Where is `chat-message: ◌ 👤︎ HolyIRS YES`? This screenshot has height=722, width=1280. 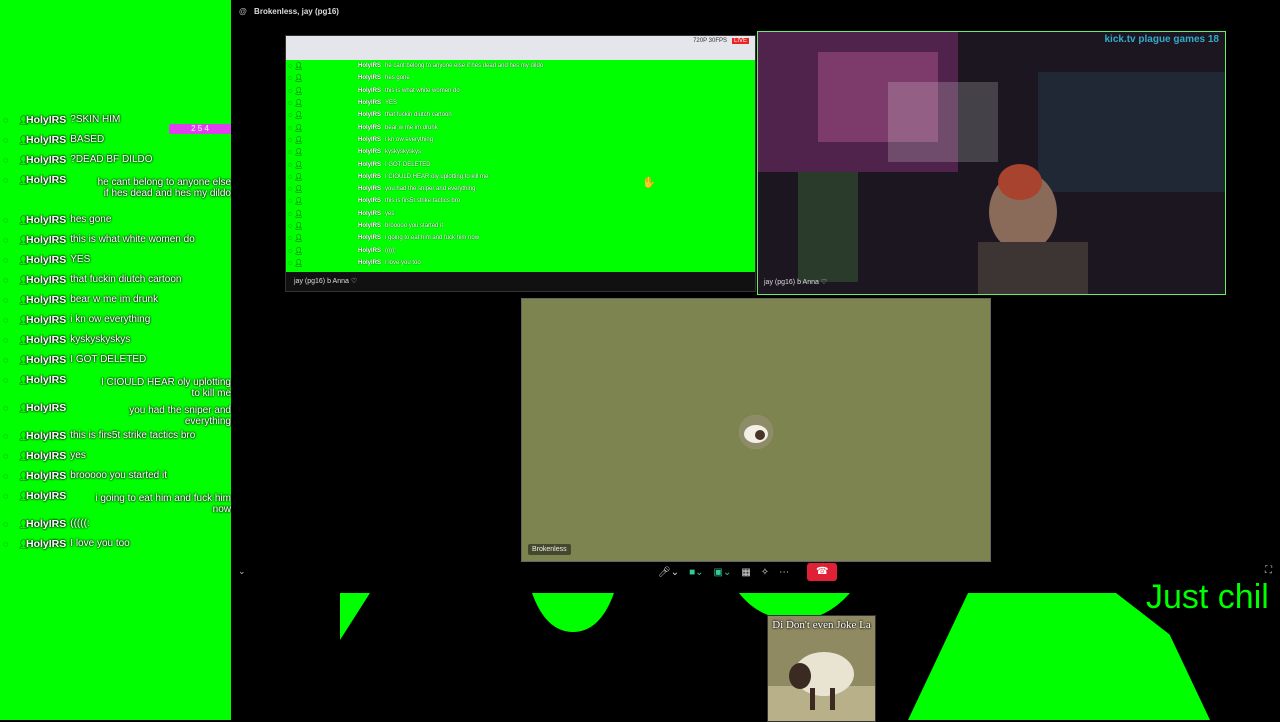 chat-message: ◌ 👤︎ HolyIRS YES is located at coordinates (115, 260).